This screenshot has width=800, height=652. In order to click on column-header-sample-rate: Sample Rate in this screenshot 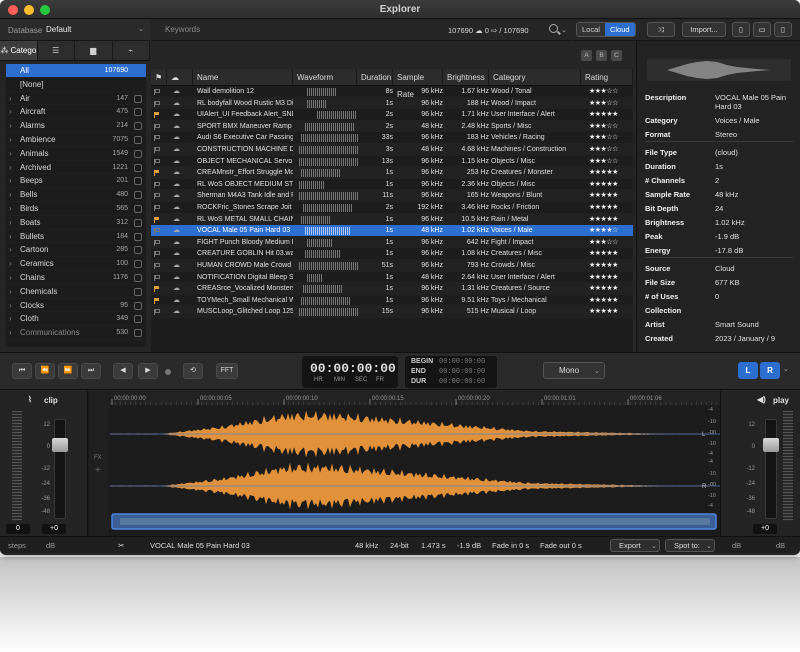, I will do `click(418, 84)`.